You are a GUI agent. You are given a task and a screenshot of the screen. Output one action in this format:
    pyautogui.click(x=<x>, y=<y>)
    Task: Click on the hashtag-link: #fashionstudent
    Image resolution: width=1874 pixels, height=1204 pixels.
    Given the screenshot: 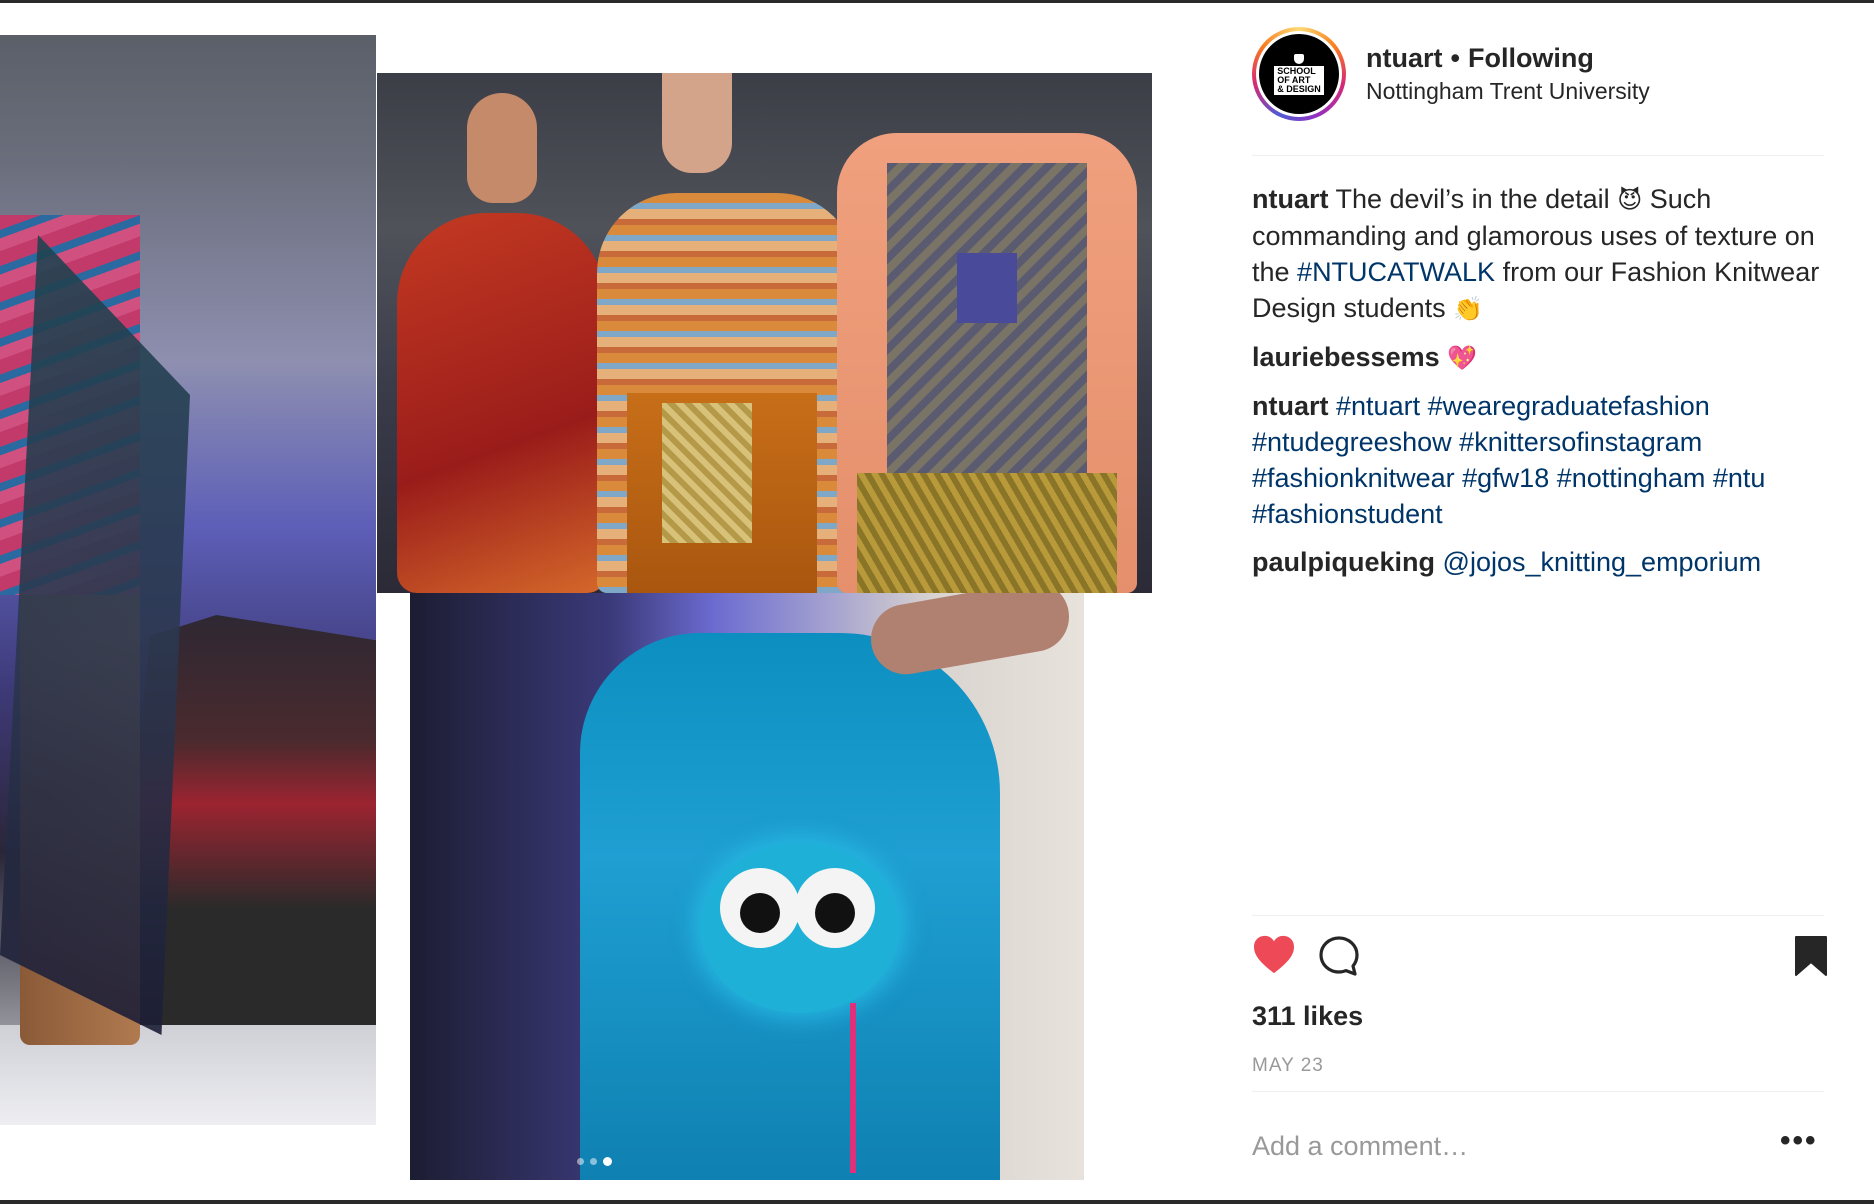 What is the action you would take?
    pyautogui.click(x=1347, y=514)
    